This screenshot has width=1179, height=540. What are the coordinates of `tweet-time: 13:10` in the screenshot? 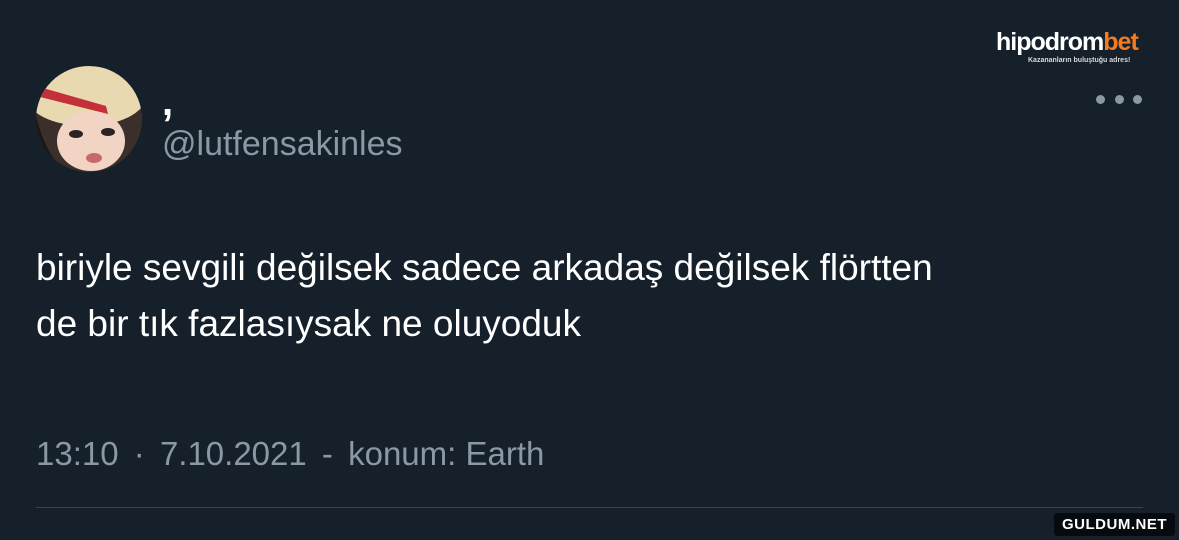 It's located at (77, 453).